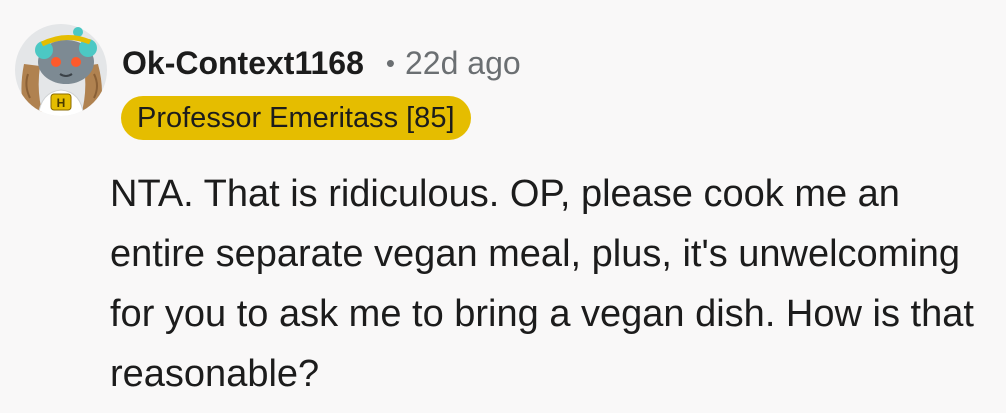 This screenshot has height=413, width=1006. What do you see at coordinates (463, 63) in the screenshot?
I see `comment-timestamp: 22d ago` at bounding box center [463, 63].